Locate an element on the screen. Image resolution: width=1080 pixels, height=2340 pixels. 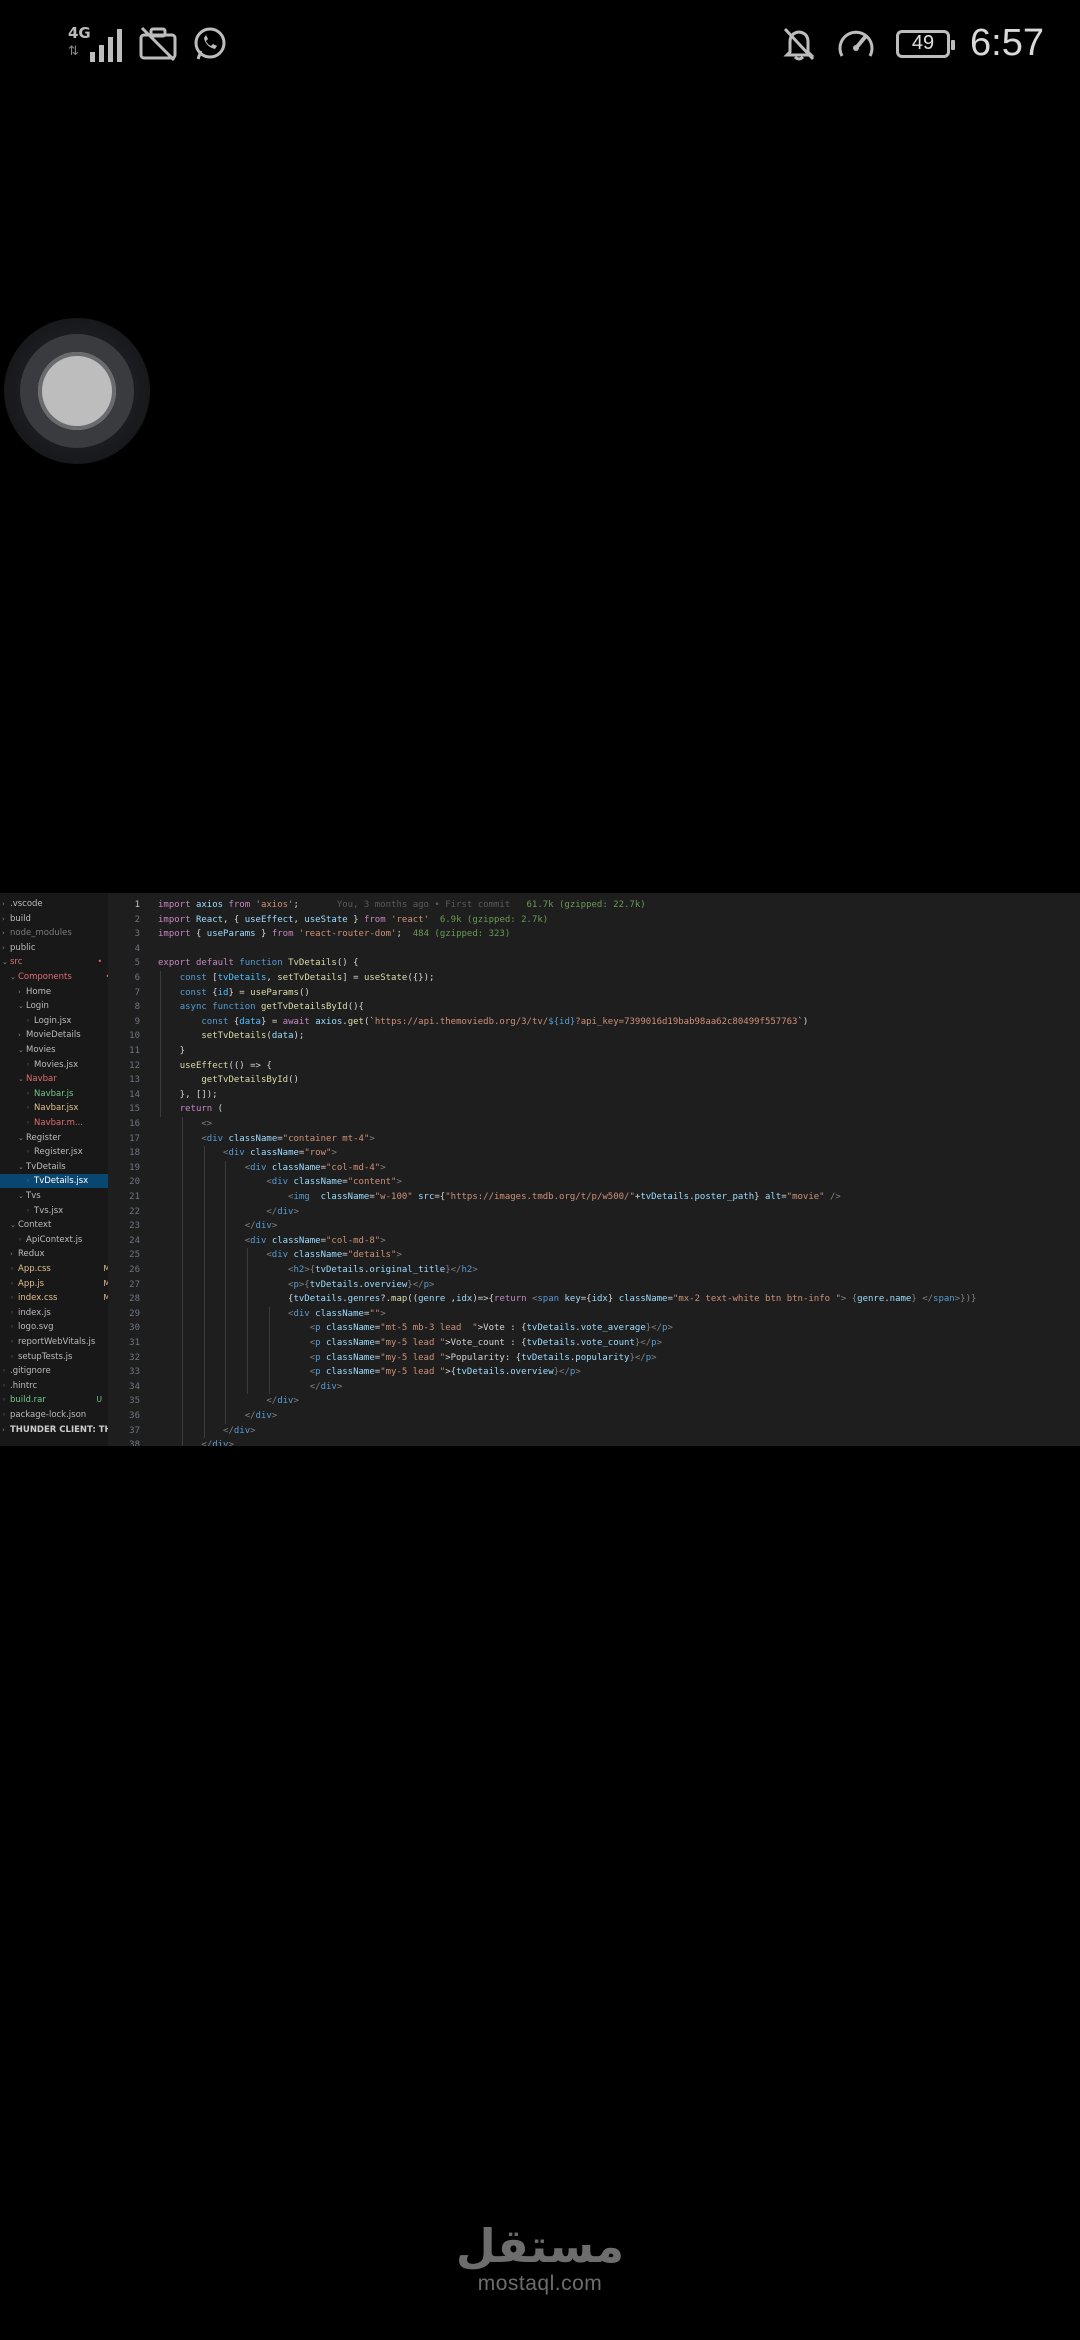
line-number: 33 is located at coordinates (134, 1372).